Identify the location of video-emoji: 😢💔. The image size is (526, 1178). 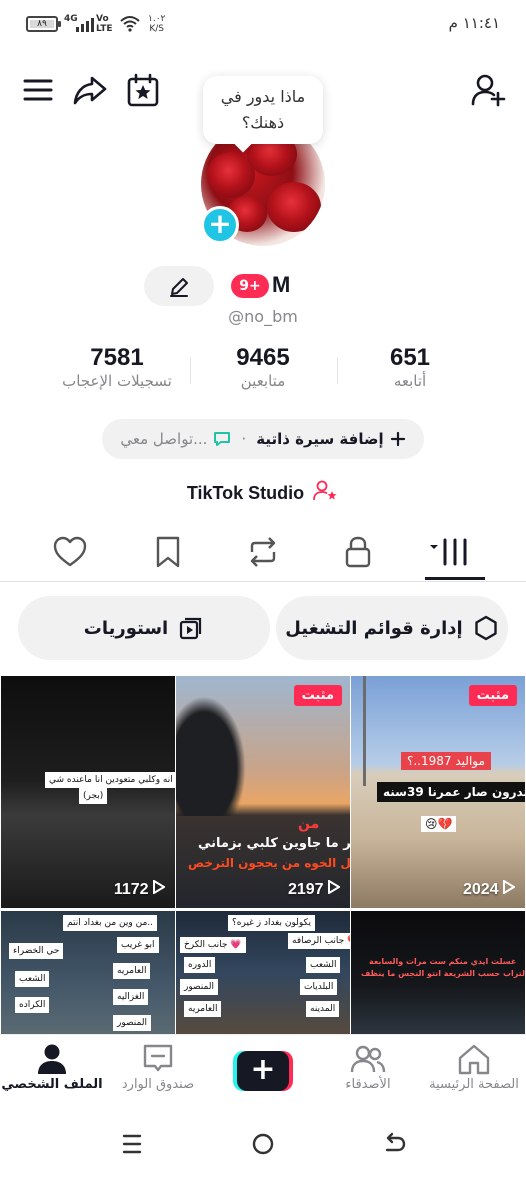
(439, 824).